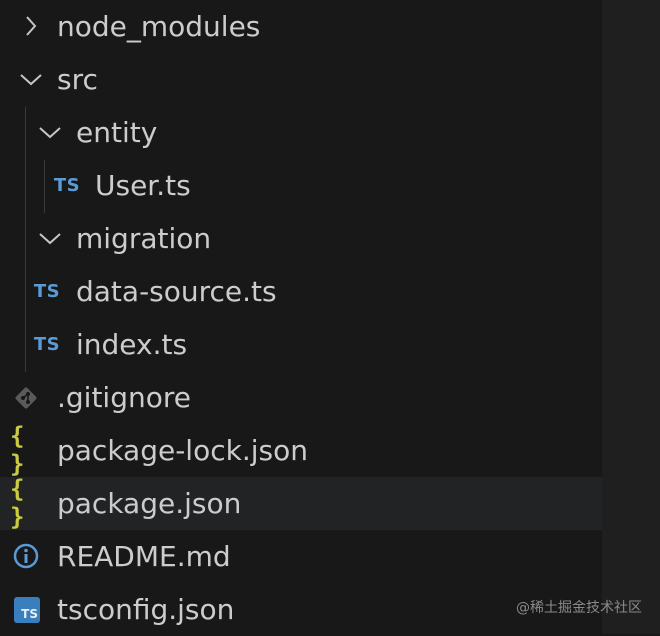  I want to click on tree-item-label: migration, so click(144, 238).